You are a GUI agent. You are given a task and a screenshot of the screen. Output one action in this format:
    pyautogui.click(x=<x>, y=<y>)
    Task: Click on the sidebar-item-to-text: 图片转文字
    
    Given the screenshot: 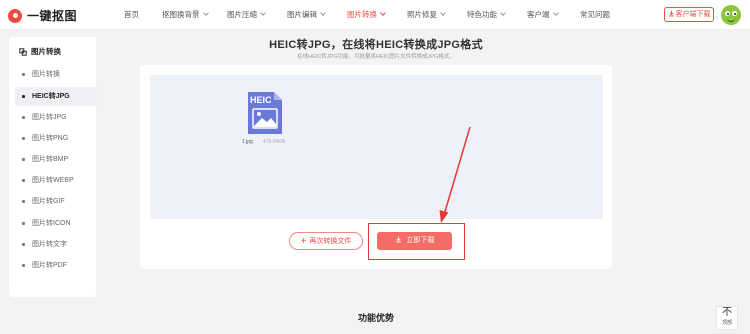 What is the action you would take?
    pyautogui.click(x=56, y=244)
    